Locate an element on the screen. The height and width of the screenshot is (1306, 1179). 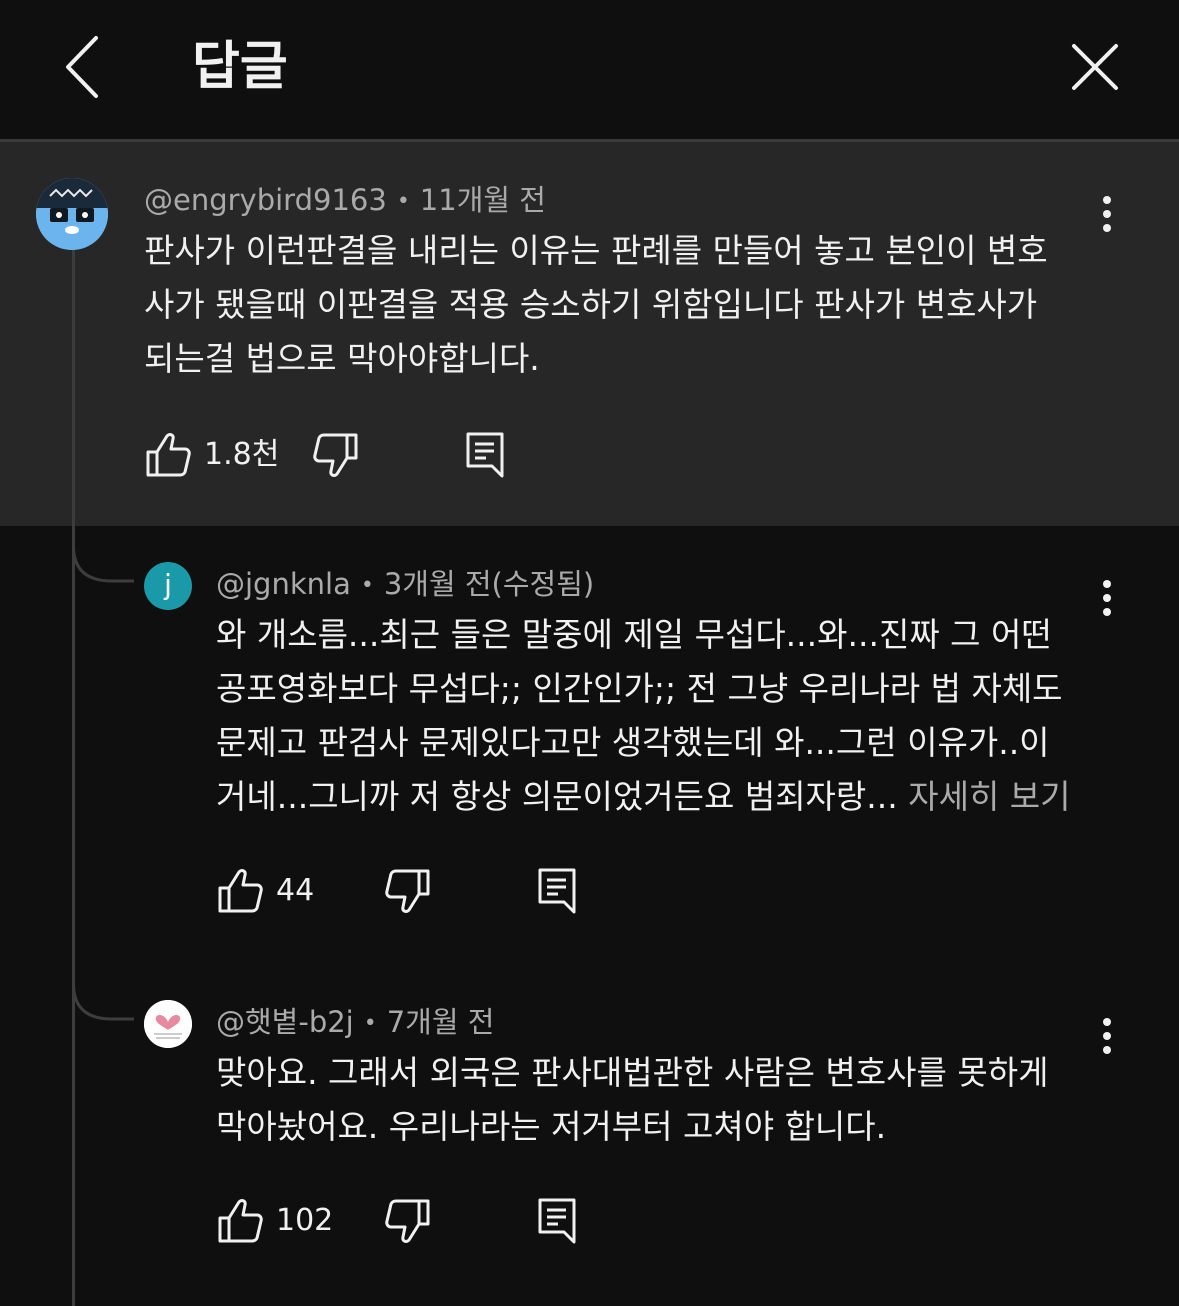
comment-line: 거네...그니까 저 항상 의문이었거든요 범죄자랑... 자세히 보기 is located at coordinates (643, 797).